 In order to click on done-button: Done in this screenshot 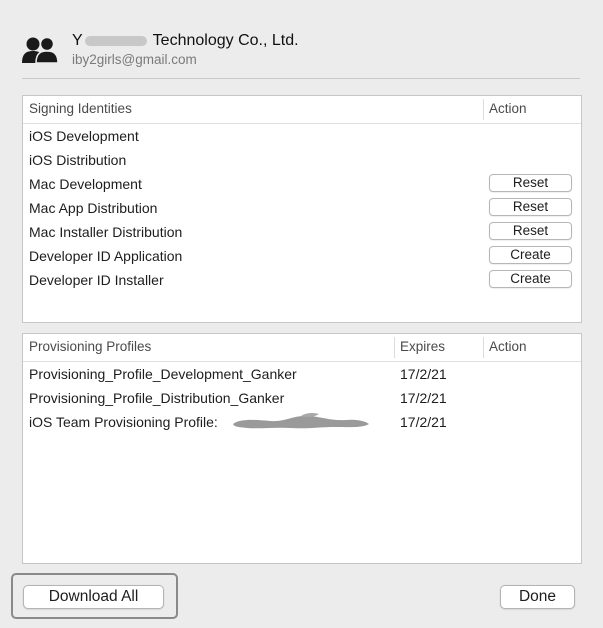, I will do `click(537, 597)`.